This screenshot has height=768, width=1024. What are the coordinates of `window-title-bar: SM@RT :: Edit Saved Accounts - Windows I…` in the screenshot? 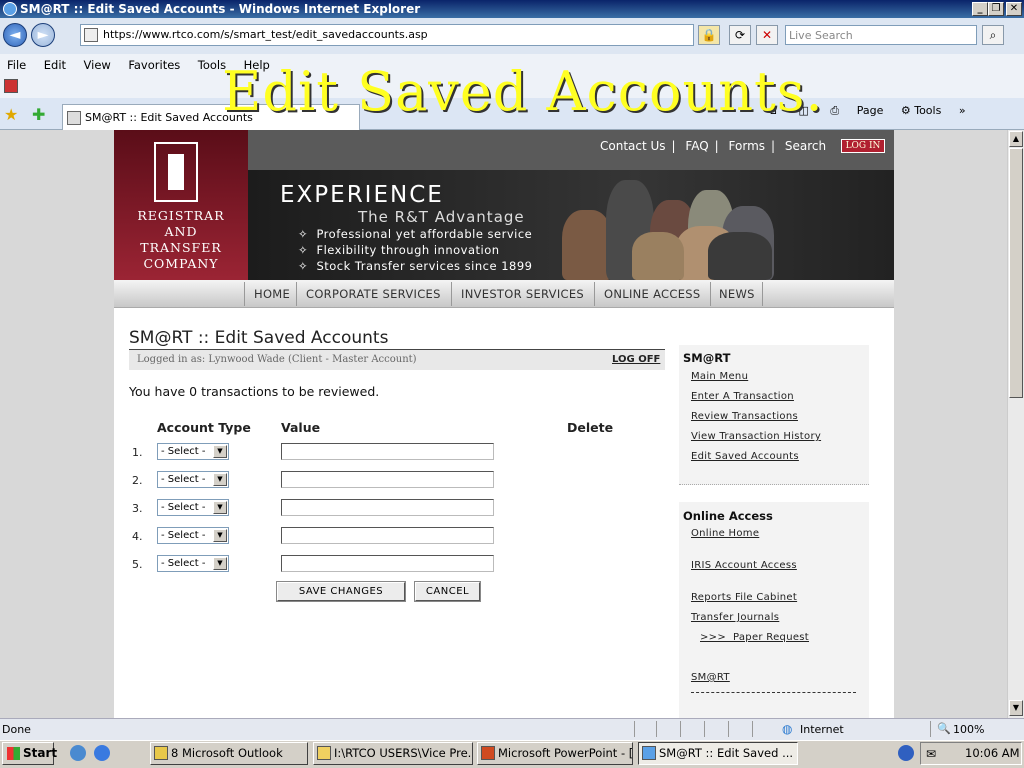 It's located at (512, 9).